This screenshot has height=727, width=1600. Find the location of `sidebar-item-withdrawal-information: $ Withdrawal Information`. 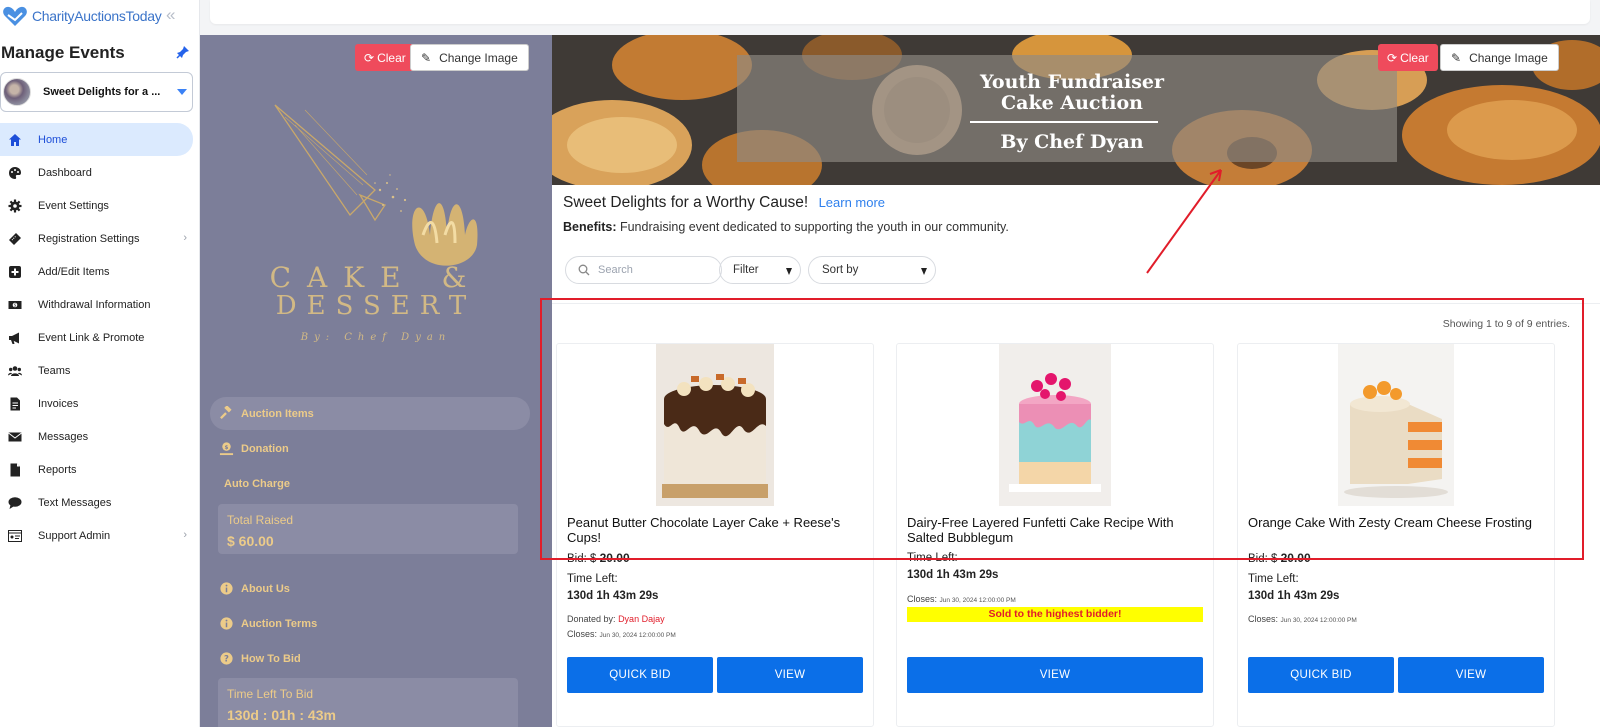

sidebar-item-withdrawal-information: $ Withdrawal Information is located at coordinates (96, 304).